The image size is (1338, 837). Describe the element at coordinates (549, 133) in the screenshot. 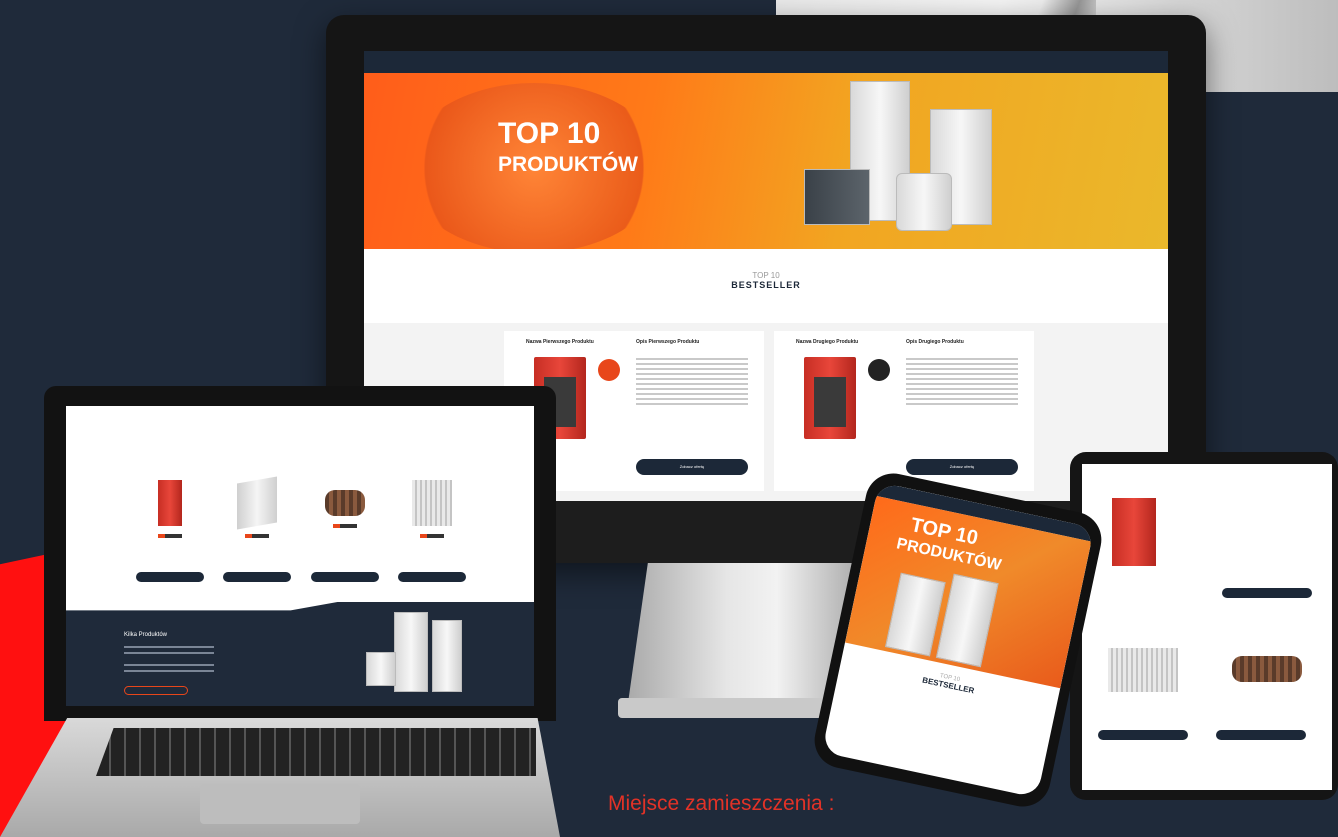

I see `hero-title-top: TOP 10` at that location.